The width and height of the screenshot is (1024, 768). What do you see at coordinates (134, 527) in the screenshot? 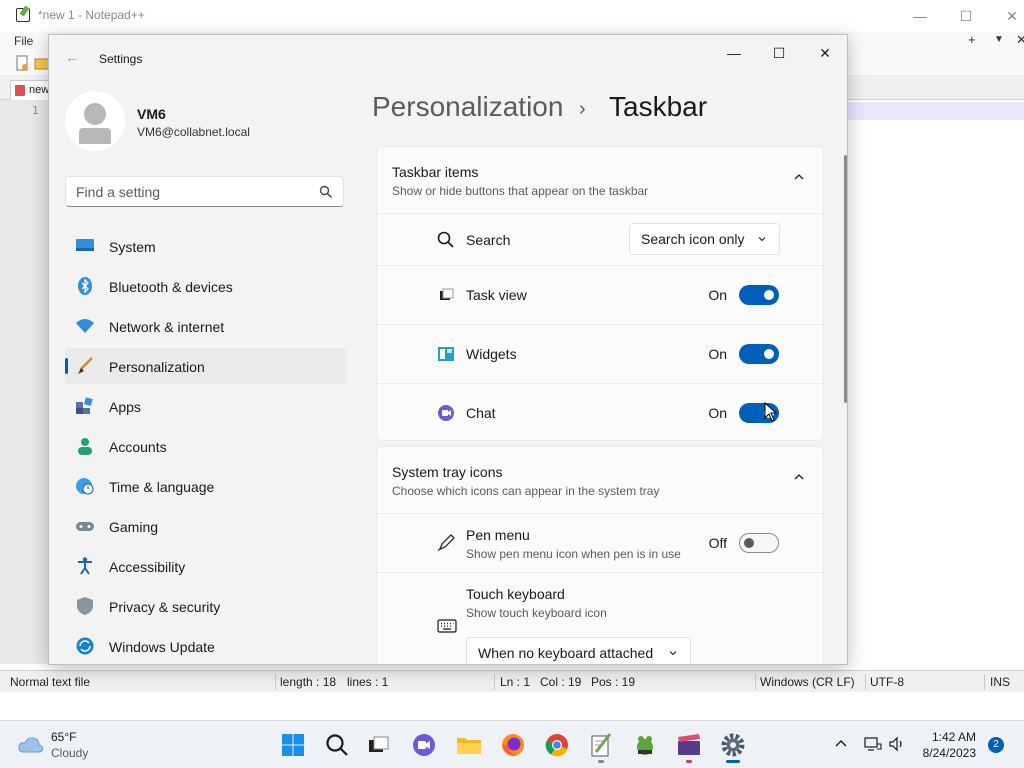
I see `sidebar-item-label: Gaming` at bounding box center [134, 527].